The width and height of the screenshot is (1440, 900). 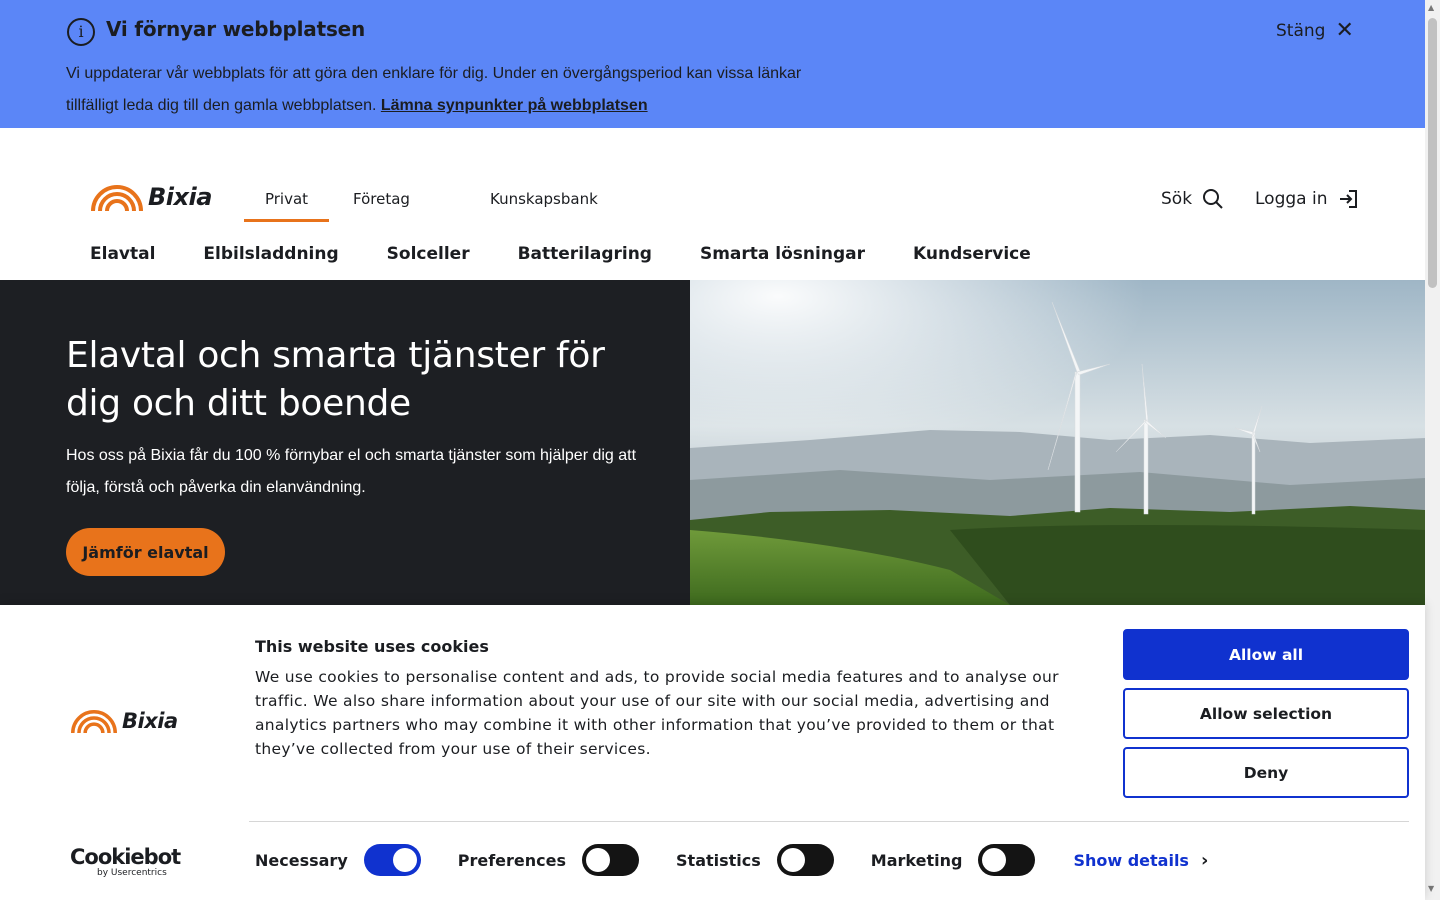 I want to click on cookiebot-byline: by Usercentrics, so click(x=132, y=873).